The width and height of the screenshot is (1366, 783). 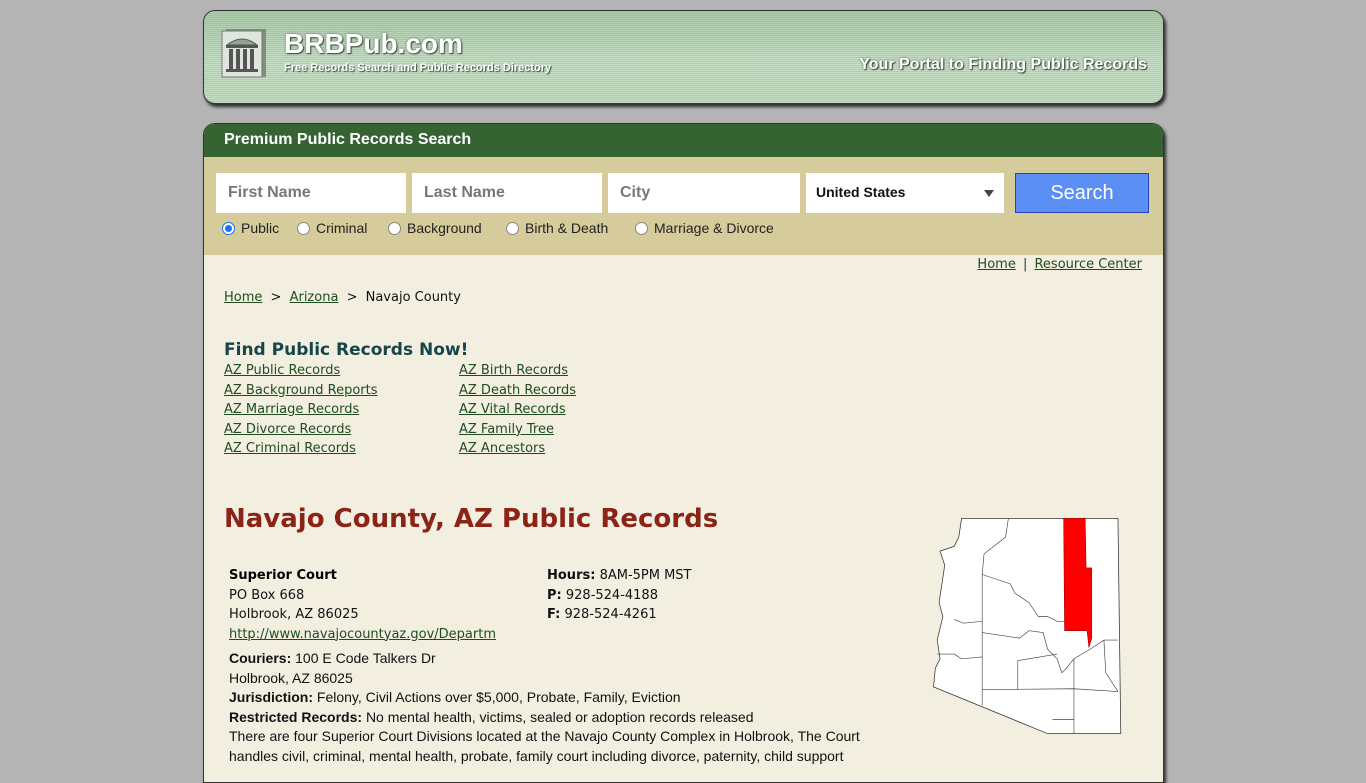 I want to click on last-name-input, so click(x=507, y=193).